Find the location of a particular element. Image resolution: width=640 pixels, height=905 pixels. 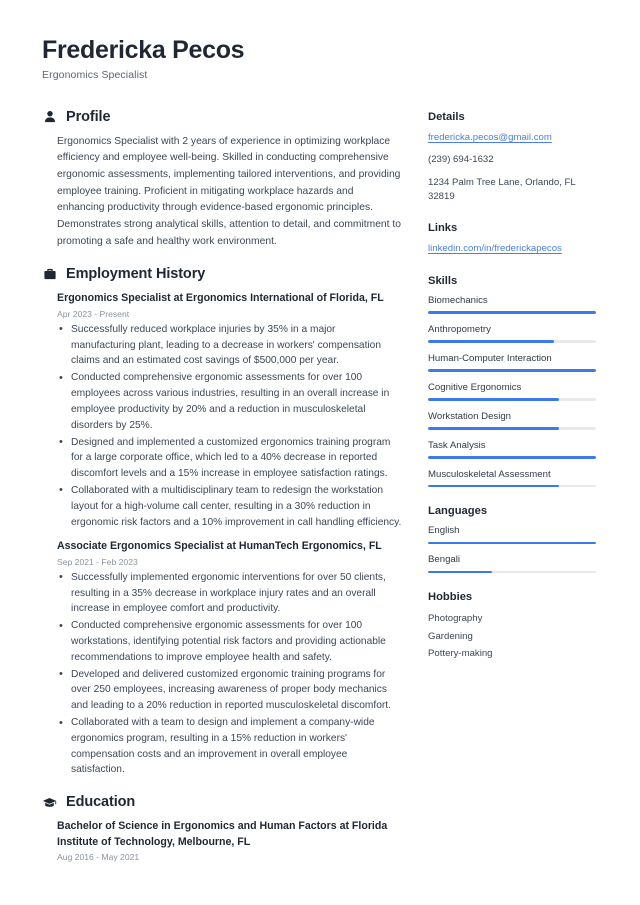

skill-item: Cognitive Ergonomics is located at coordinates (512, 391).